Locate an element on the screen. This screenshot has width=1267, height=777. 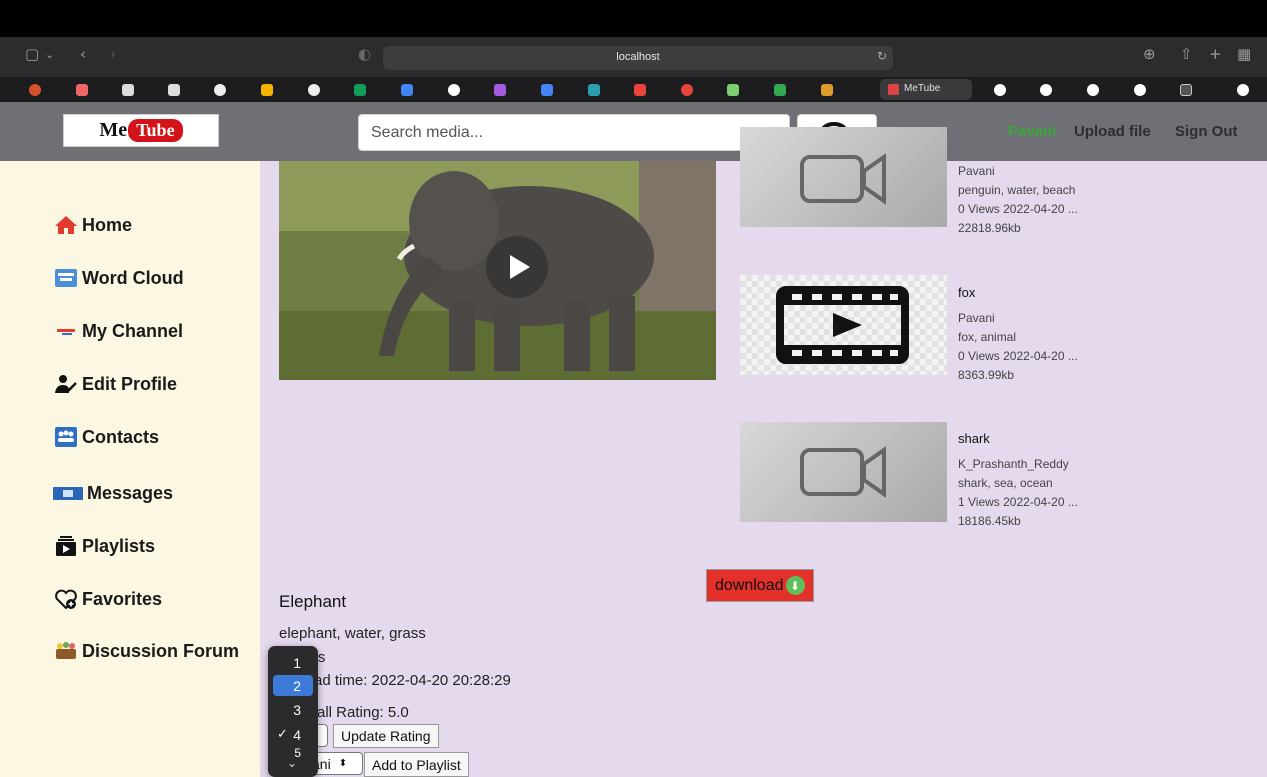
address-bar: localhost ↻ is located at coordinates (638, 58).